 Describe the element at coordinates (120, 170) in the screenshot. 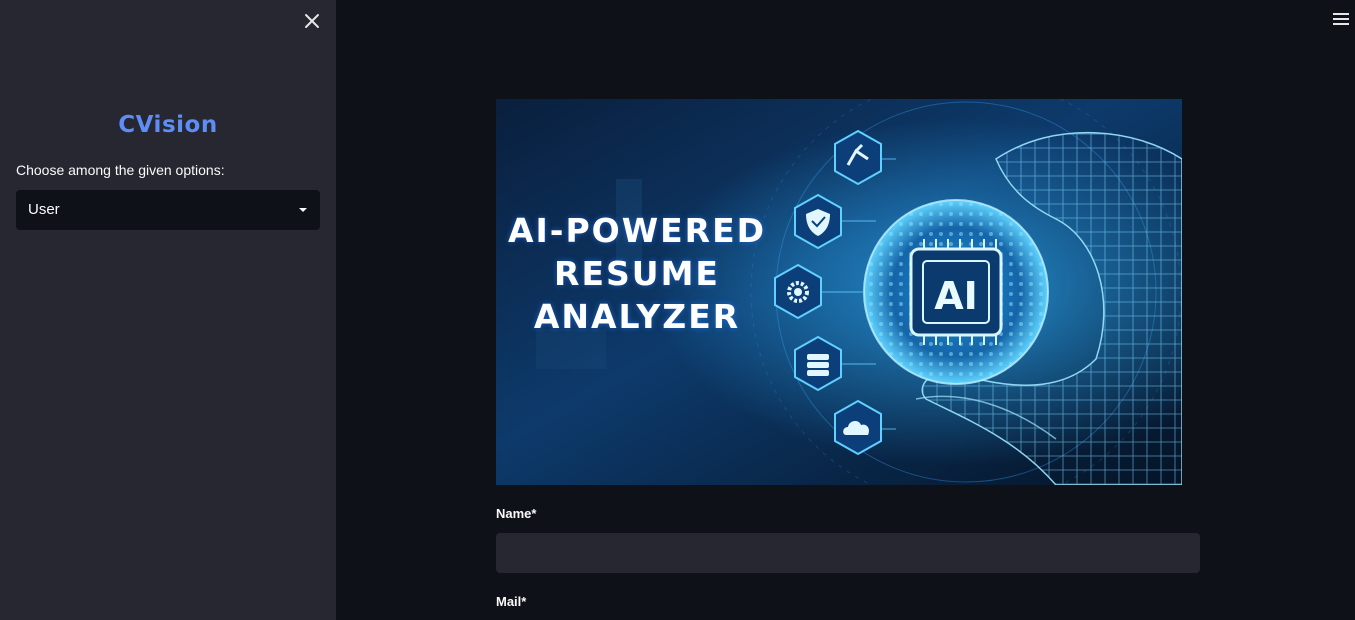

I see `options-select-label: Choose among the given options:` at that location.